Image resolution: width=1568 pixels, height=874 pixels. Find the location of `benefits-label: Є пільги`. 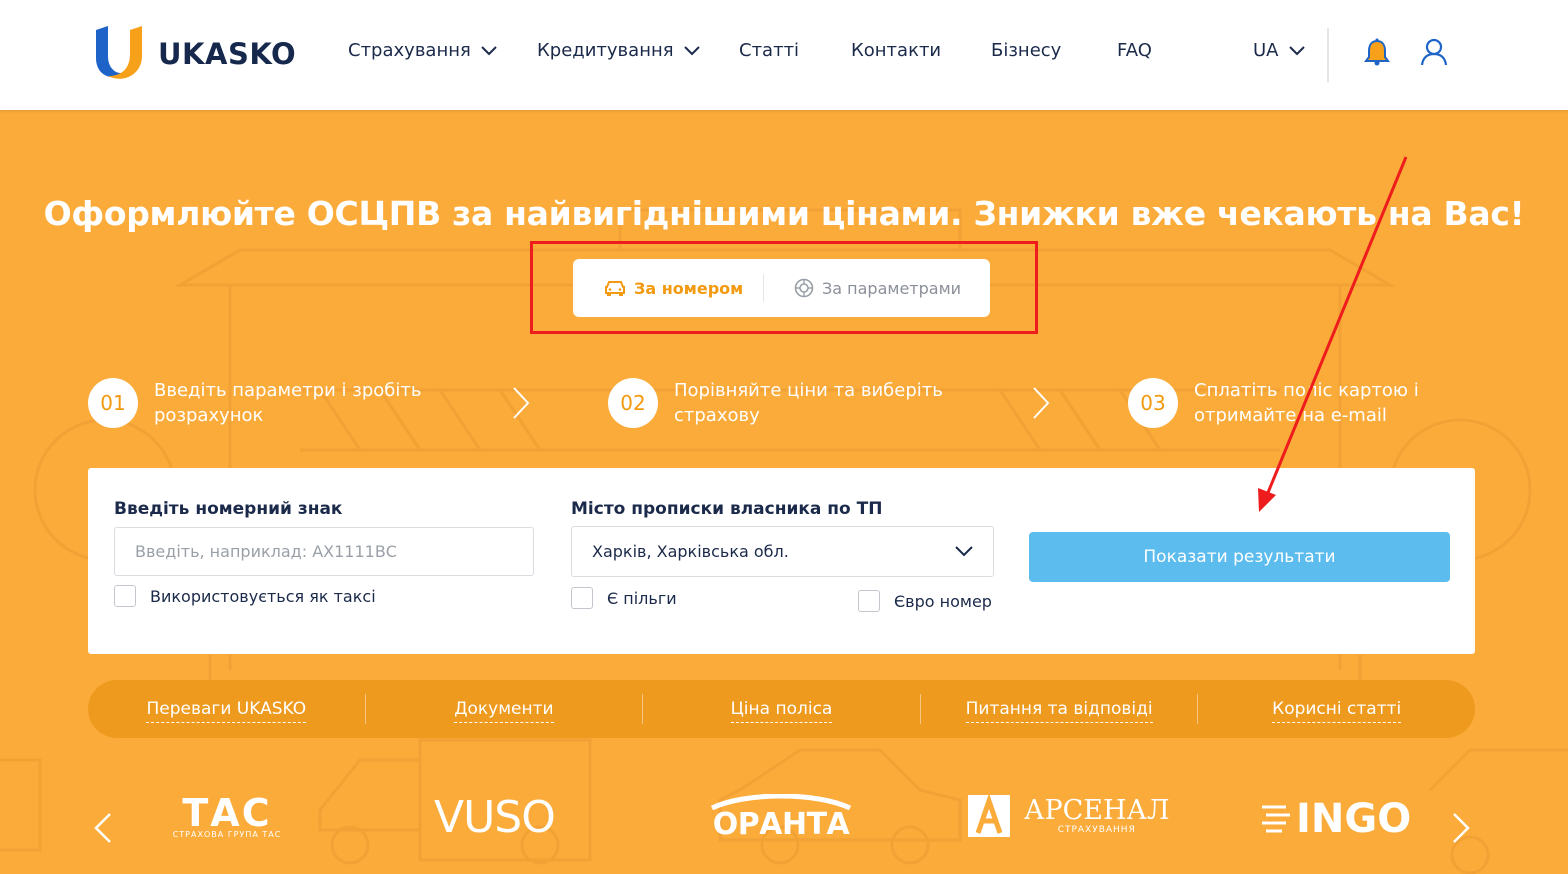

benefits-label: Є пільги is located at coordinates (642, 598).